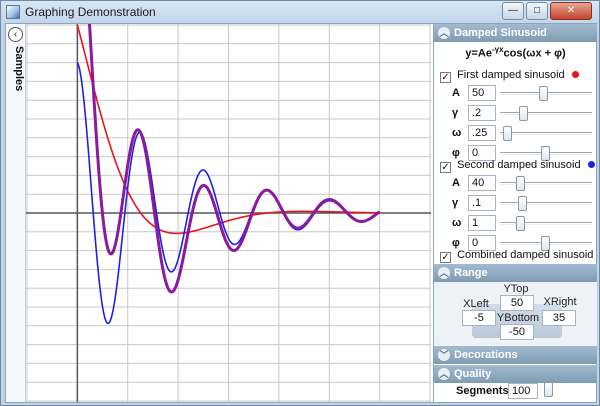  Describe the element at coordinates (500, 33) in the screenshot. I see `damped-sinusoid-title: Damped Sinusoid` at that location.